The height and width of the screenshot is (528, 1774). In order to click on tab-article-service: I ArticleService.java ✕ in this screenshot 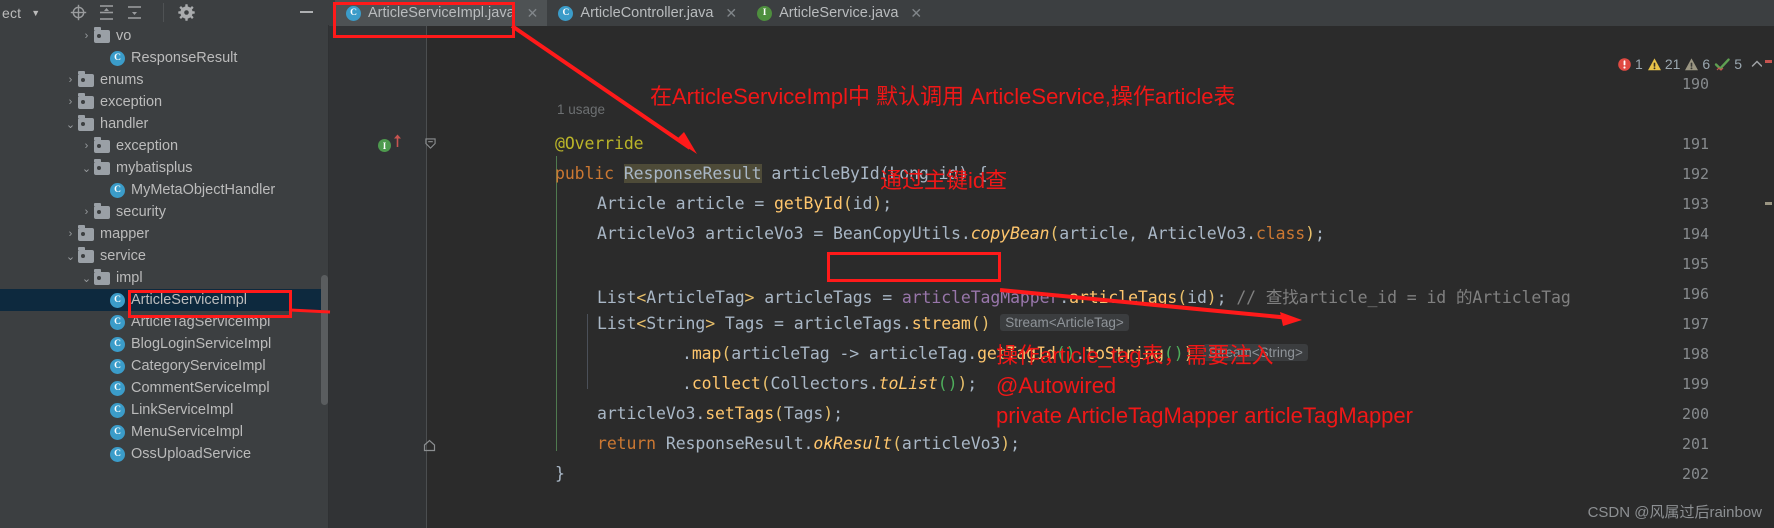, I will do `click(838, 13)`.